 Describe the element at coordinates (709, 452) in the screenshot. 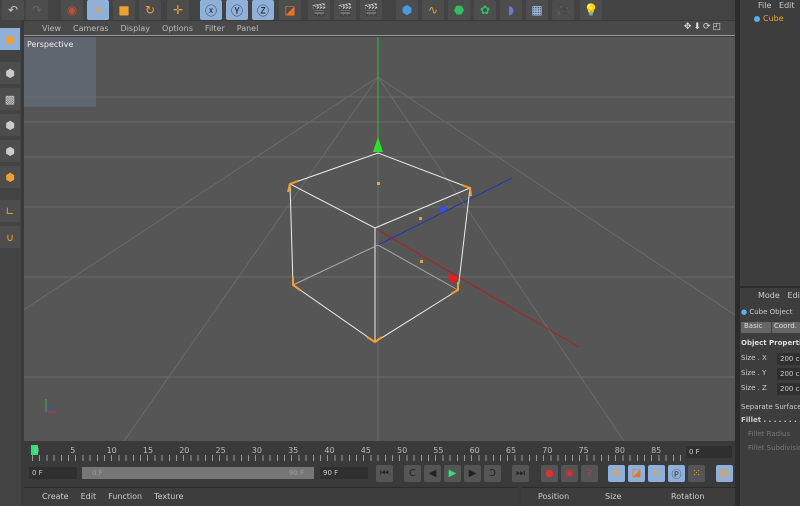

I see `current-frame-field: 0 F` at that location.